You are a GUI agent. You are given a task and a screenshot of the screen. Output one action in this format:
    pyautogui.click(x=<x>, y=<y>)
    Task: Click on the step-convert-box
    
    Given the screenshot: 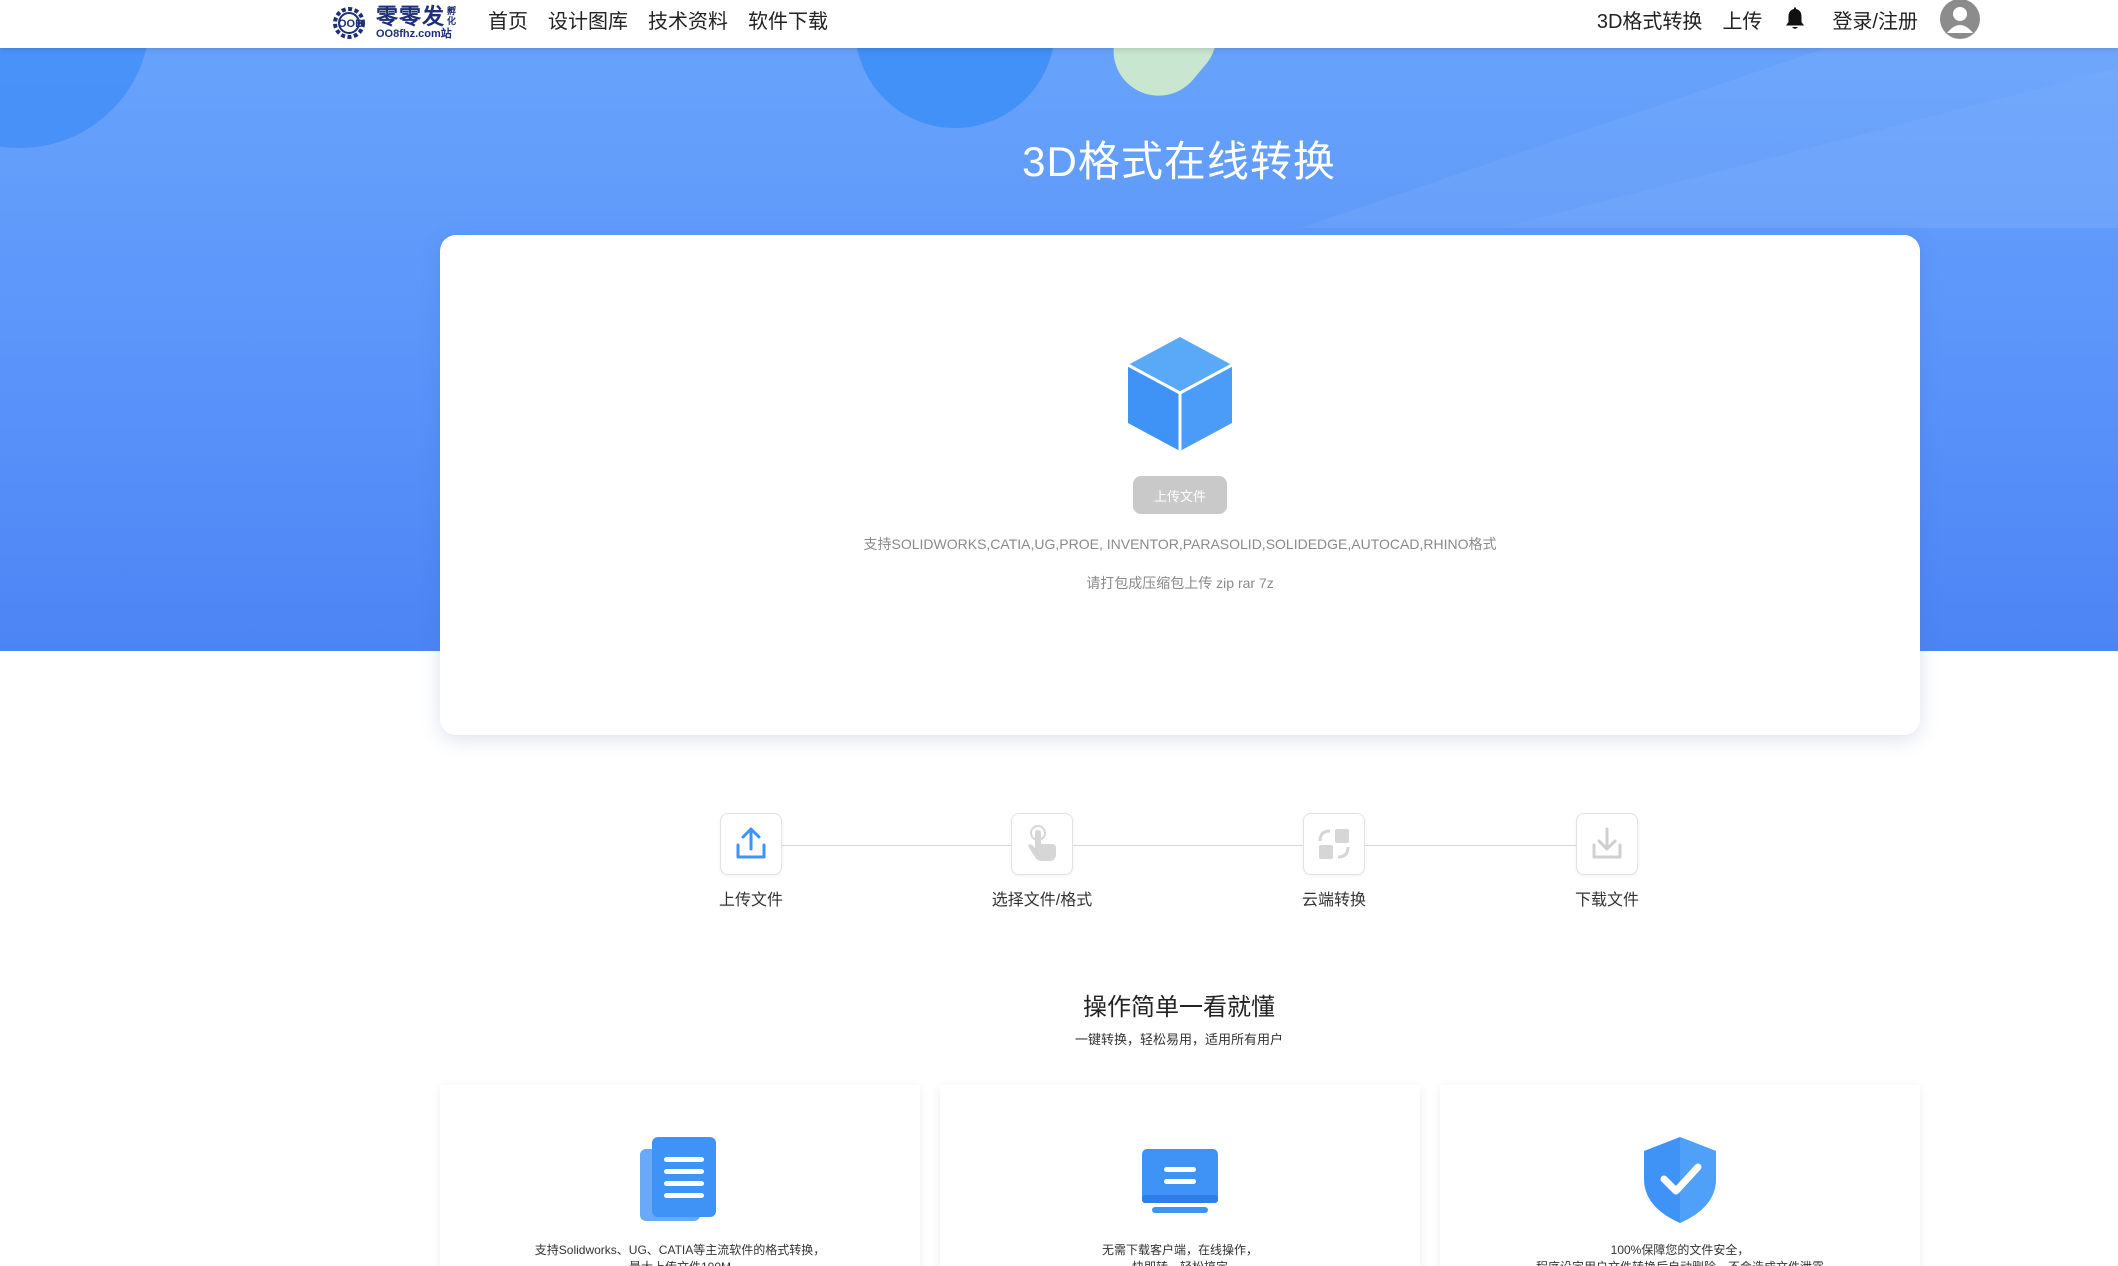 What is the action you would take?
    pyautogui.click(x=1334, y=844)
    